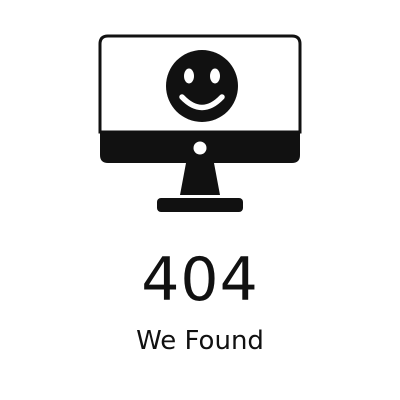  Describe the element at coordinates (200, 205) in the screenshot. I see `monitor-stand-base` at that location.